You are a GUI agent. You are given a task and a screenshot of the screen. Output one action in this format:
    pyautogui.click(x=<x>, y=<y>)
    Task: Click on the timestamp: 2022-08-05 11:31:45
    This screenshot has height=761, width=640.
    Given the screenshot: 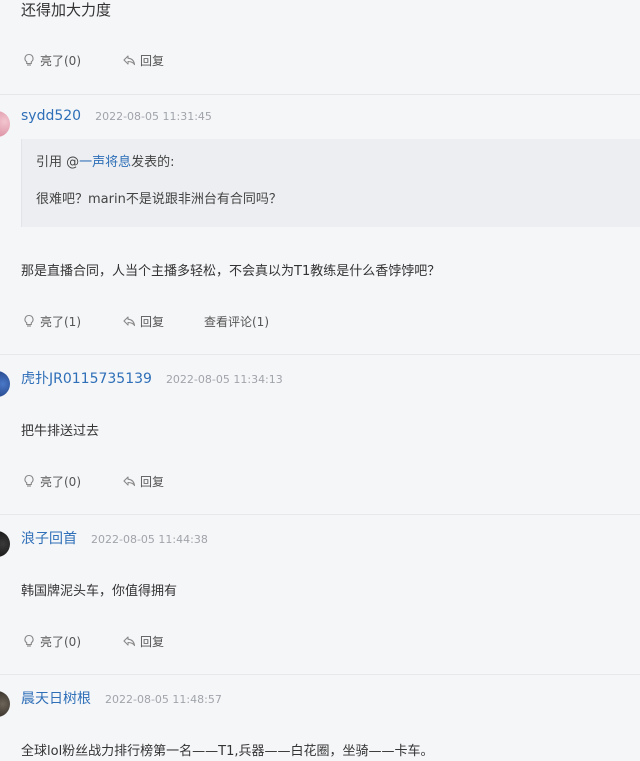 What is the action you would take?
    pyautogui.click(x=153, y=116)
    